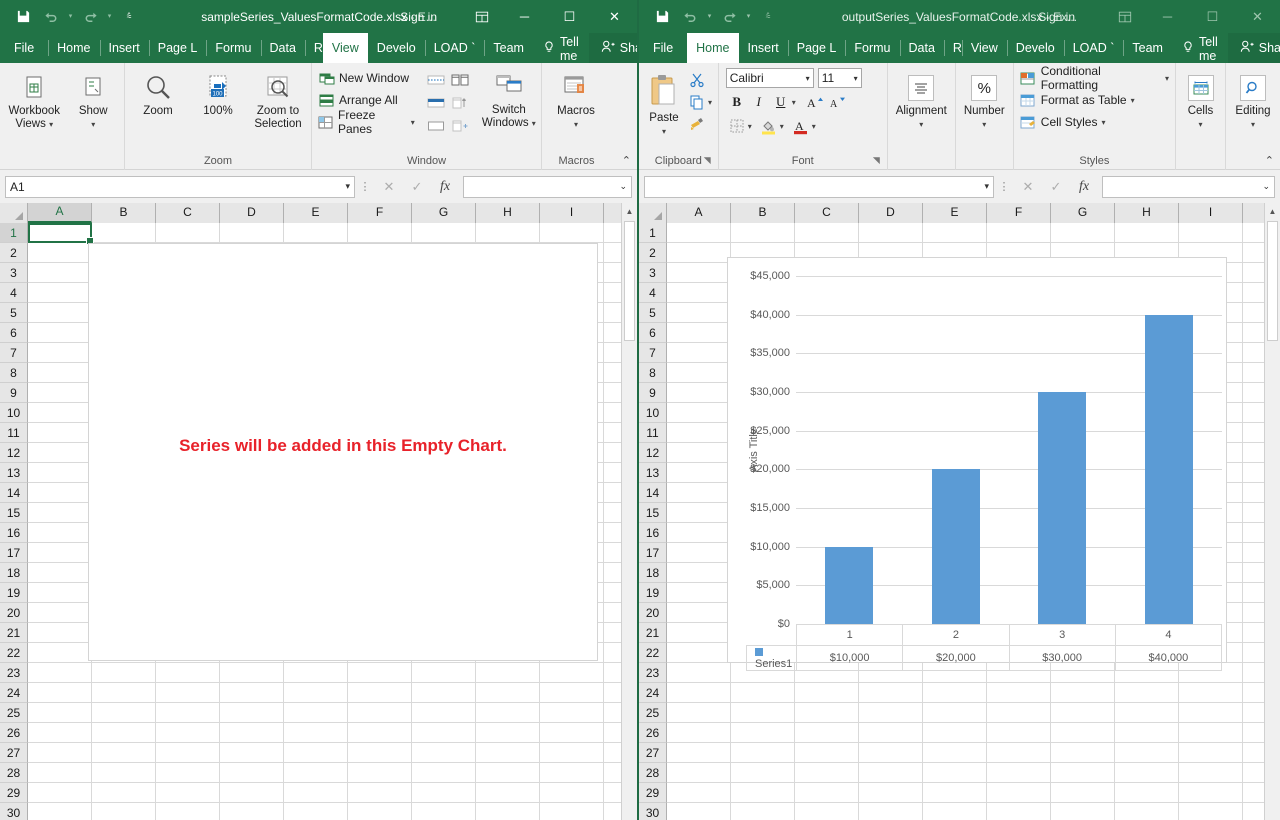  What do you see at coordinates (952, 48) in the screenshot?
I see `tab-review: Review` at bounding box center [952, 48].